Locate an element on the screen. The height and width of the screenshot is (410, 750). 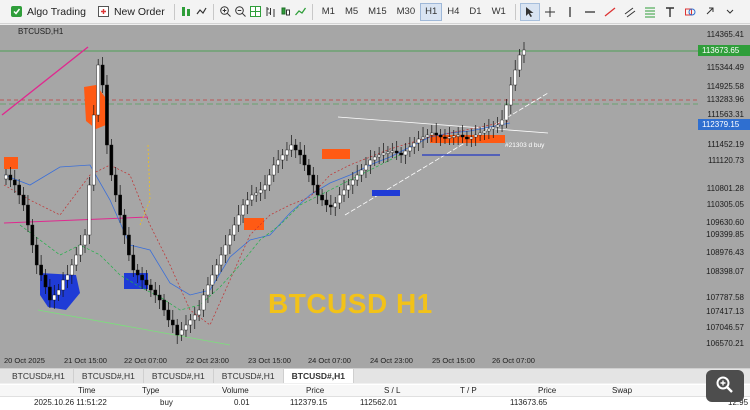
equidistant-channel-icon is located at coordinates (630, 12).